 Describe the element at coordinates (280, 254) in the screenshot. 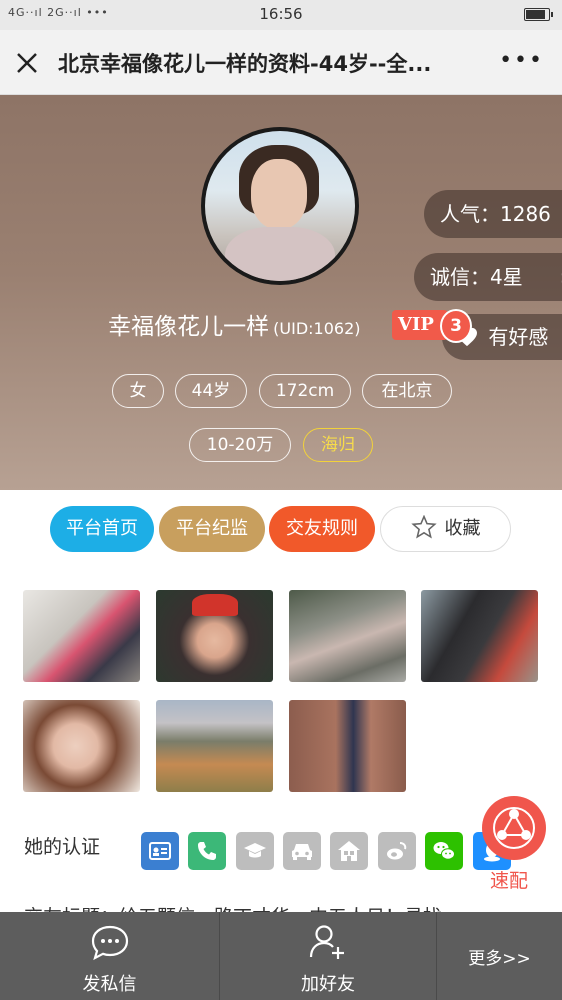

I see `avatar-coat` at that location.